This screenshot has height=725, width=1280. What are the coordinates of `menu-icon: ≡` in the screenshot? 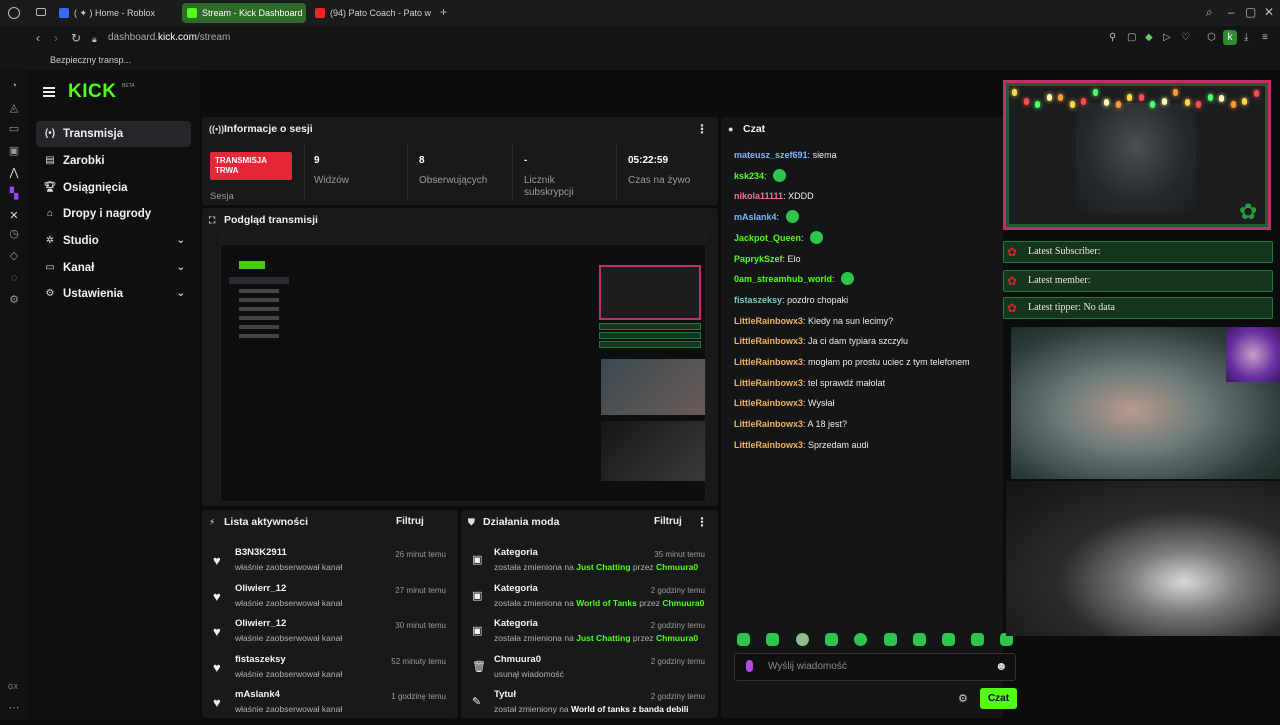 It's located at (1265, 38).